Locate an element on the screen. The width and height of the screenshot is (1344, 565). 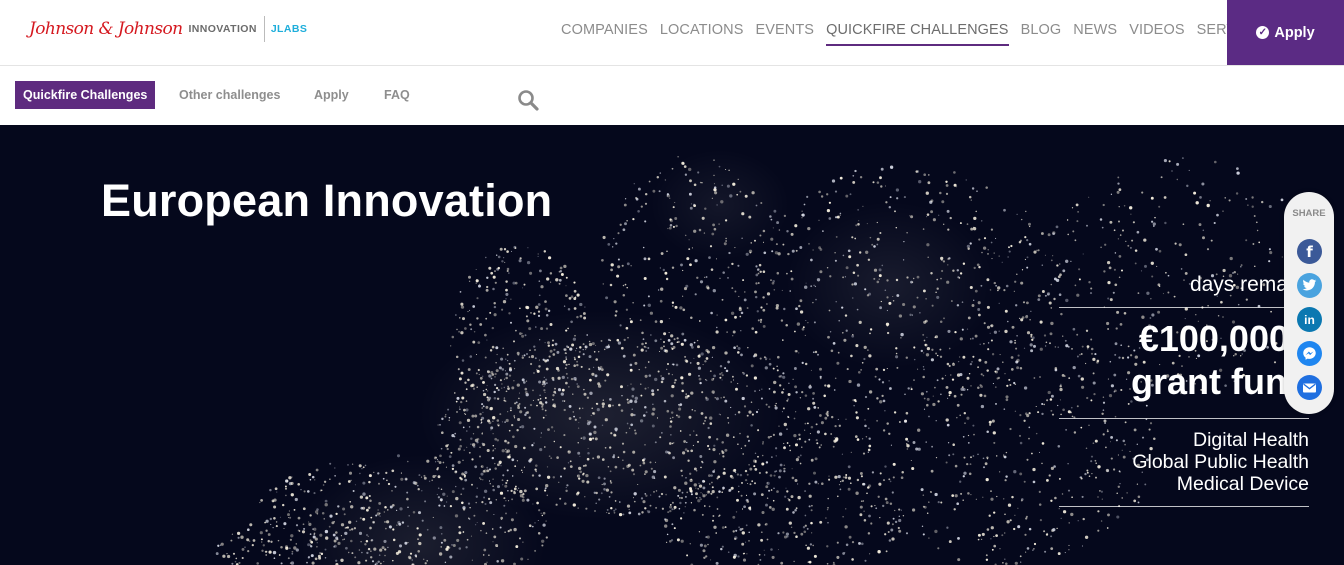
linkedin-icon: in is located at coordinates (1309, 319).